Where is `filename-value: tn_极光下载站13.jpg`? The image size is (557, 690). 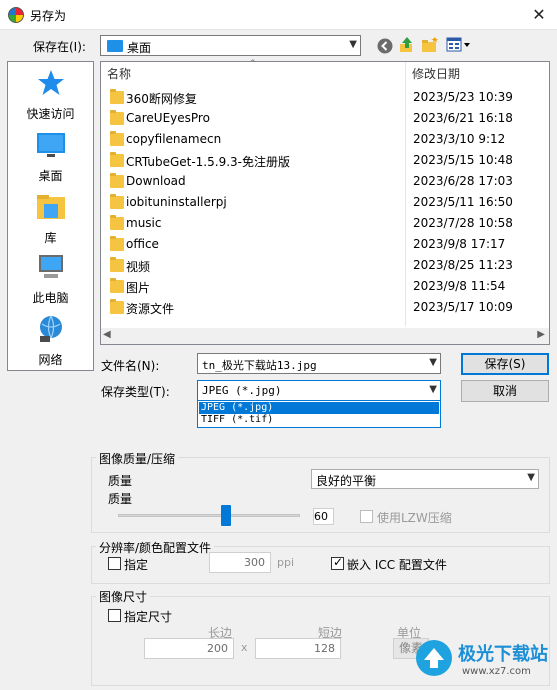
filename-value: tn_极光下载站13.jpg is located at coordinates (259, 365).